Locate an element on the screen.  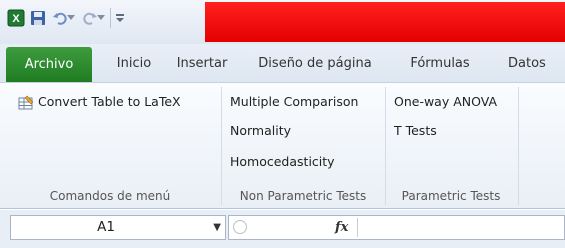
tab-diseno-label: Diseño de página is located at coordinates (315, 63).